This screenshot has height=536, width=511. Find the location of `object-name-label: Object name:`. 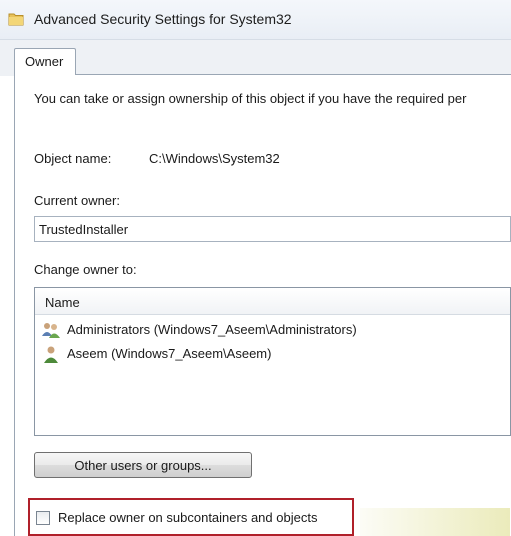

object-name-label: Object name: is located at coordinates (73, 158).